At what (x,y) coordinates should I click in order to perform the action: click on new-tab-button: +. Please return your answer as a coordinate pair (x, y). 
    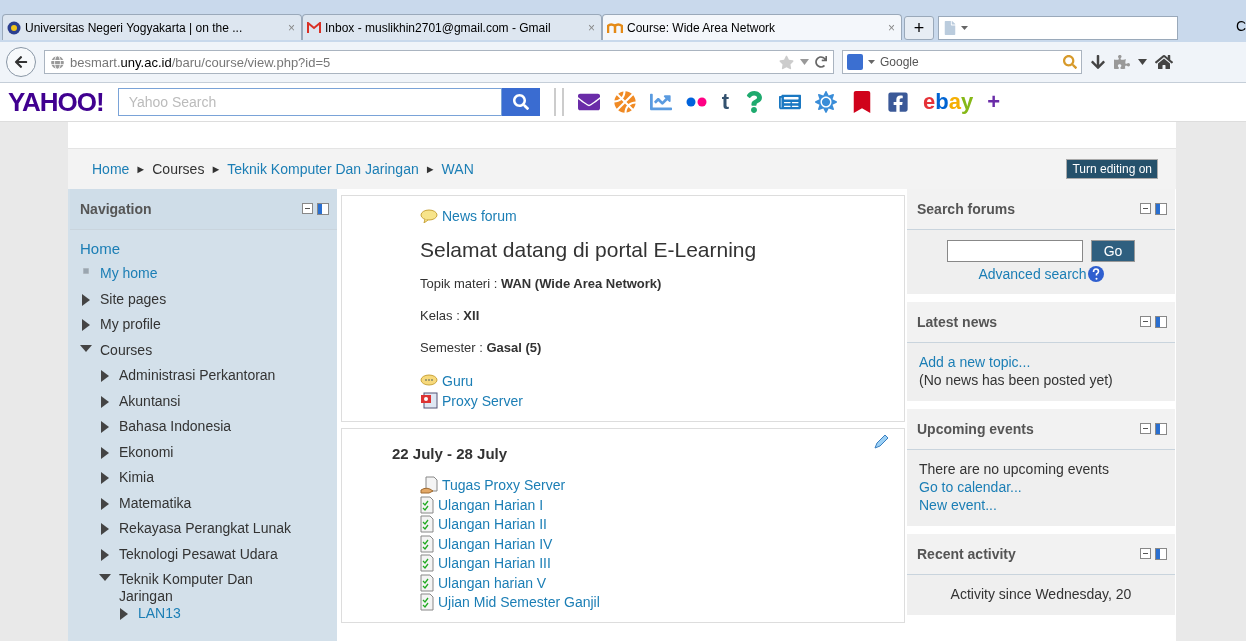
    Looking at the image, I should click on (919, 28).